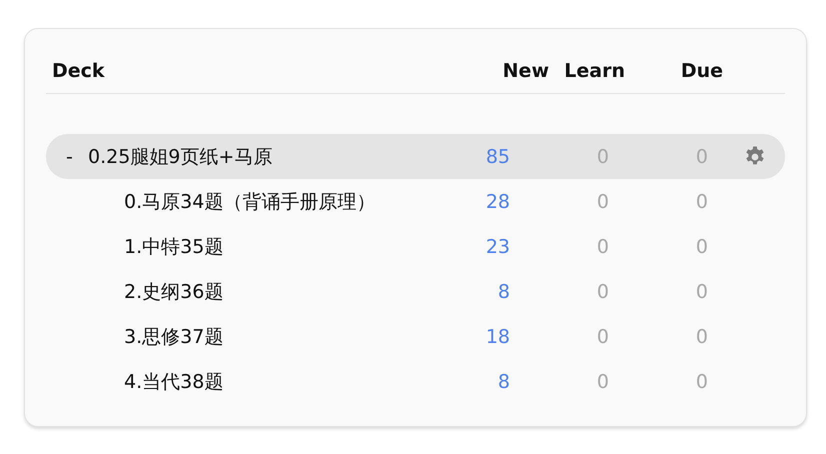 The image size is (826, 454). What do you see at coordinates (174, 381) in the screenshot?
I see `deck-name: 4.当代38题` at bounding box center [174, 381].